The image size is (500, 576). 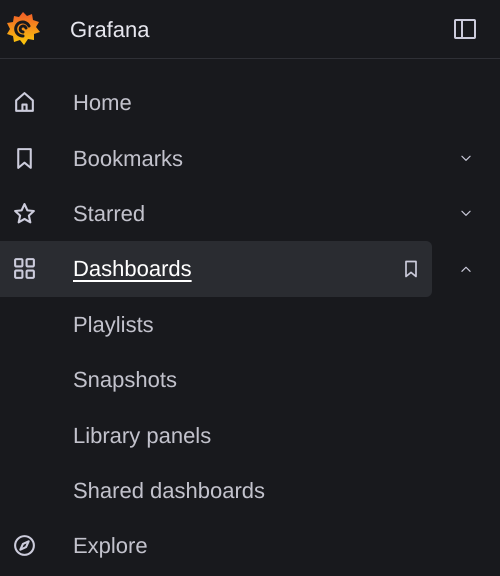 What do you see at coordinates (465, 29) in the screenshot?
I see `dock-menu-button` at bounding box center [465, 29].